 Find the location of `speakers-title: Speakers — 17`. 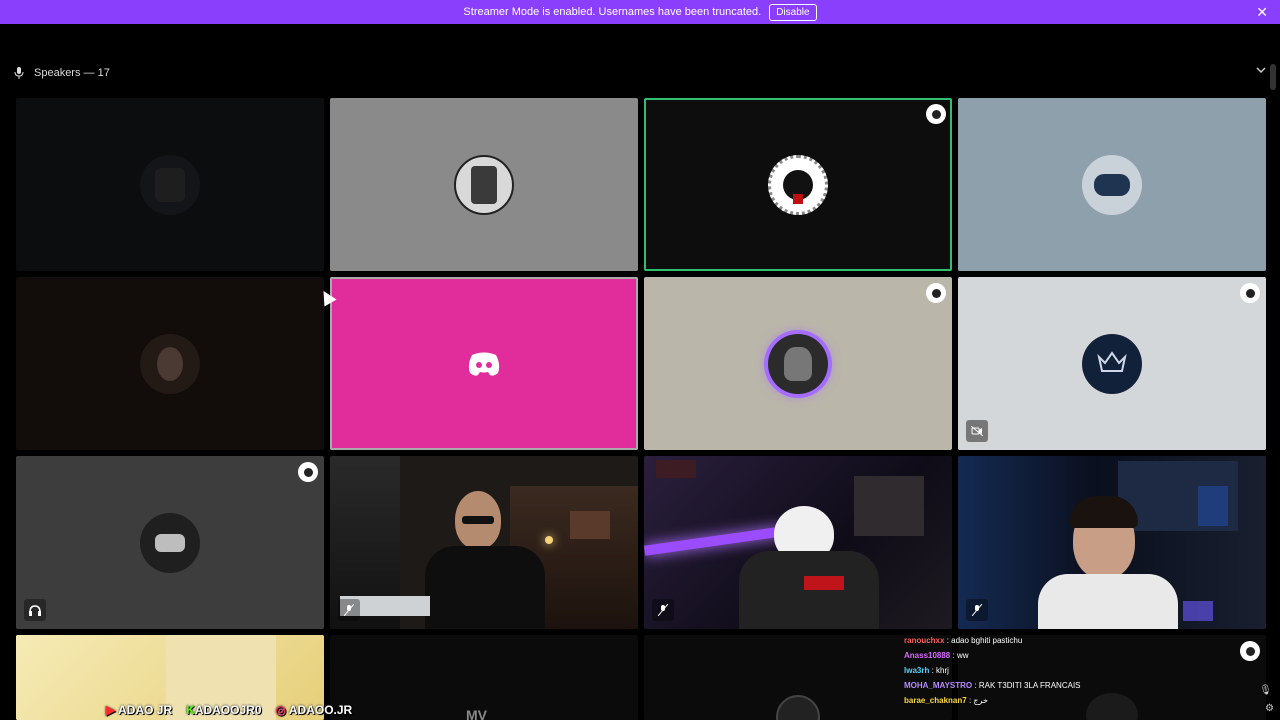

speakers-title: Speakers — 17 is located at coordinates (72, 73).